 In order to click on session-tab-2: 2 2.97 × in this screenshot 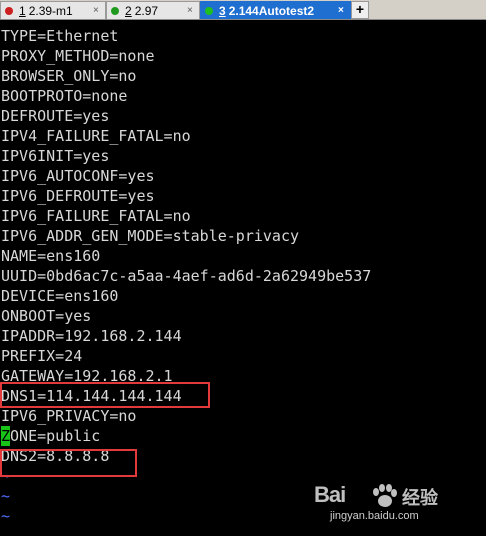, I will do `click(153, 10)`.